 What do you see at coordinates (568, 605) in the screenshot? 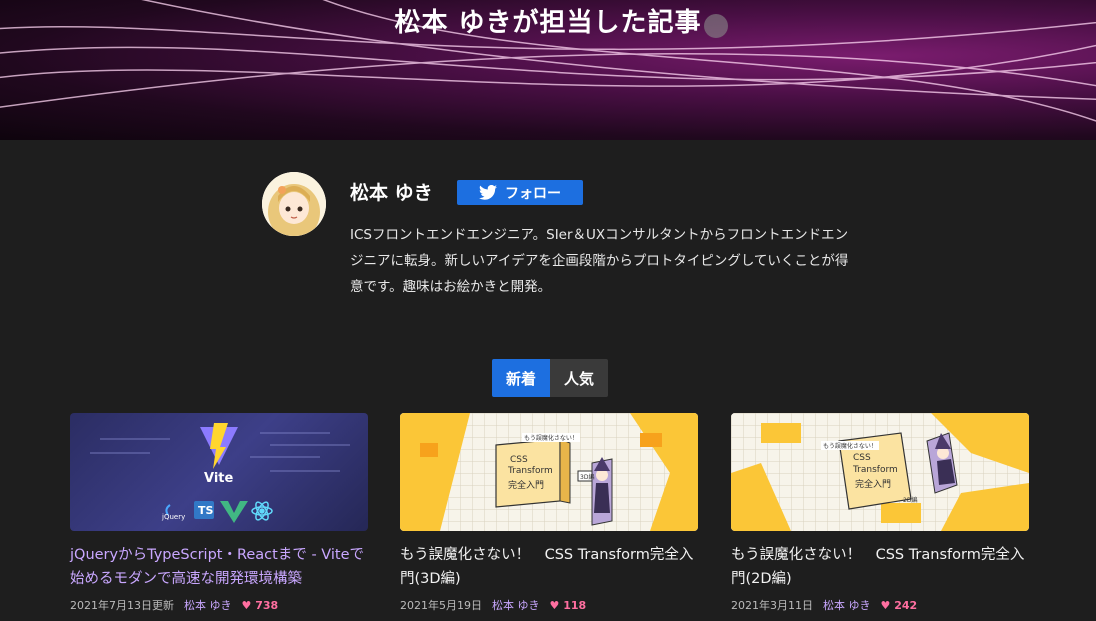
I see `article-likes: ♥ 118` at bounding box center [568, 605].